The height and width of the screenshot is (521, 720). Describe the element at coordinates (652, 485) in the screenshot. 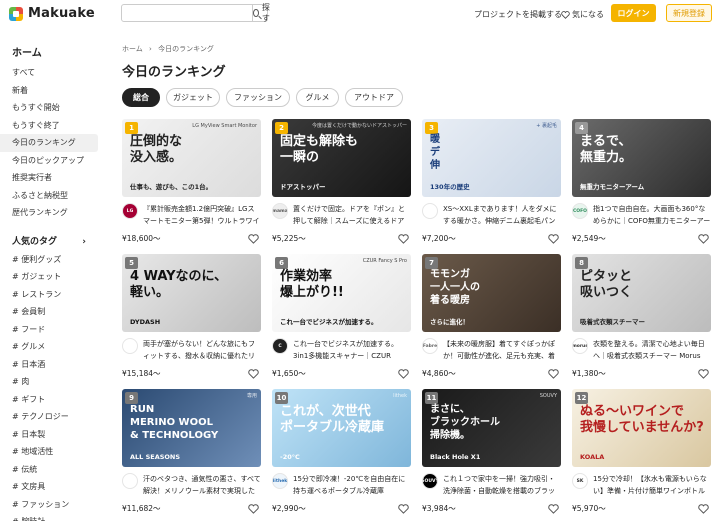

I see `project-title: 15分で冷却！【氷水も電源もいらない】準備・片付け簡単ワインボトルクーラー` at that location.